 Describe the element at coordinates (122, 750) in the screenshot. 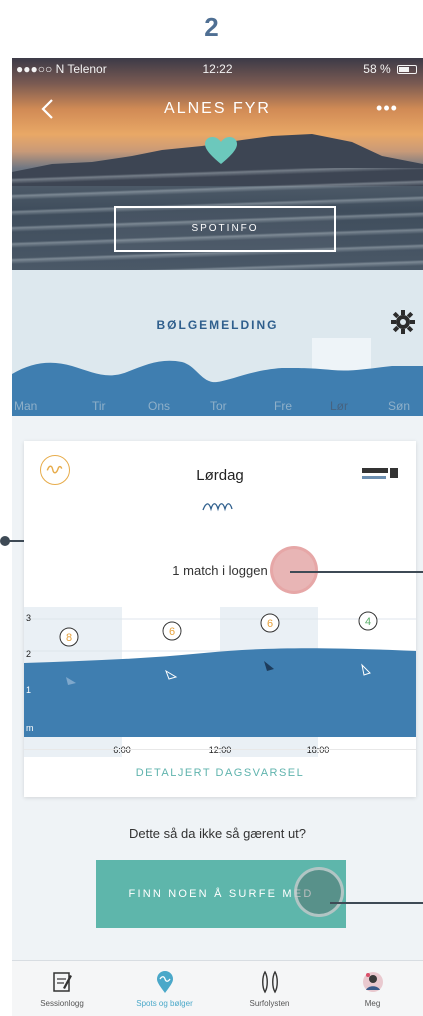

I see `time-tick-0600: 6:00` at that location.